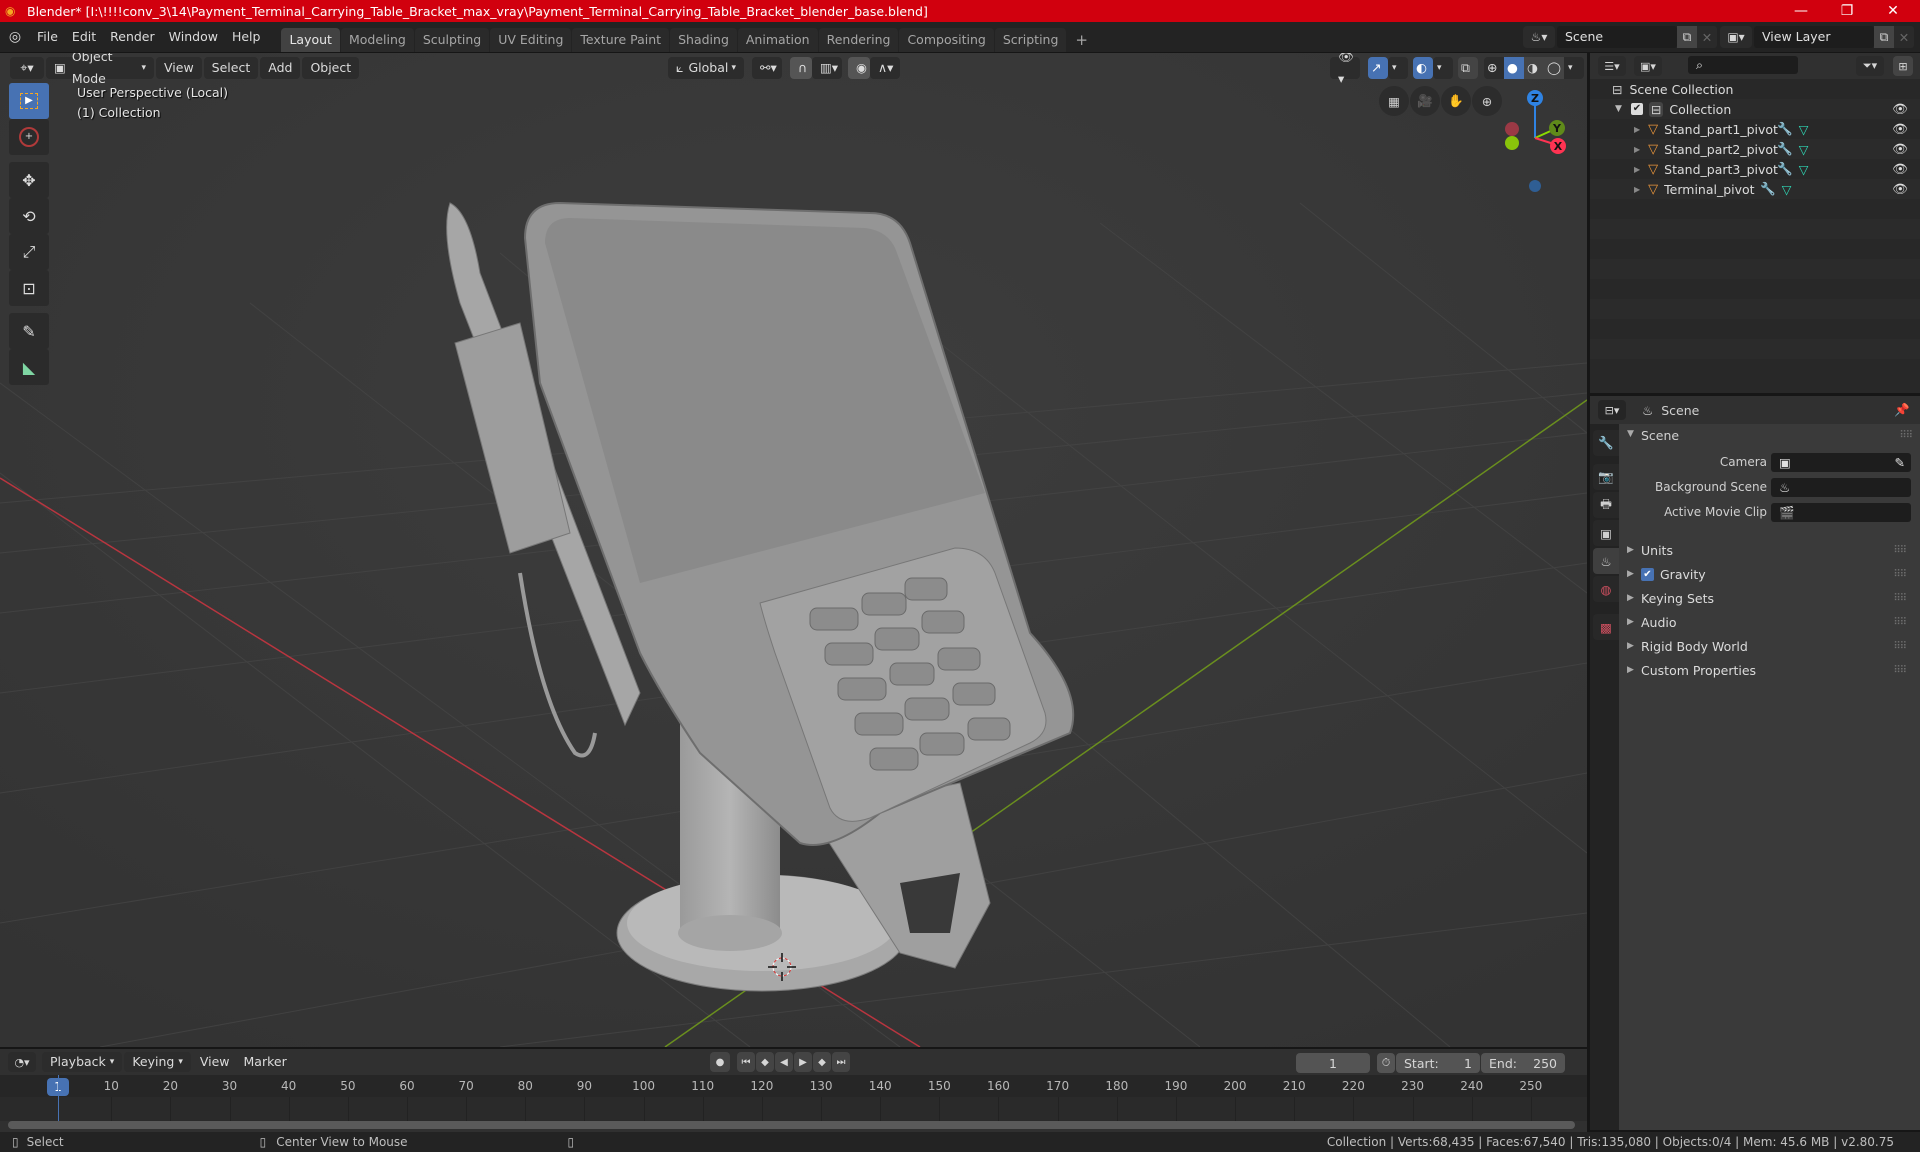 This screenshot has width=1920, height=1152. Describe the element at coordinates (720, 1062) in the screenshot. I see `record-icon: ●` at that location.